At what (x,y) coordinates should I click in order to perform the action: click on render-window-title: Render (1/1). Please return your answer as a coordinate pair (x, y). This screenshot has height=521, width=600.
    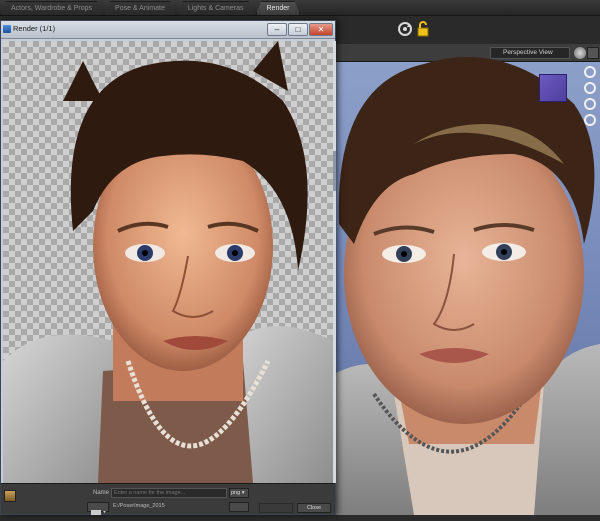
    Looking at the image, I should click on (34, 28).